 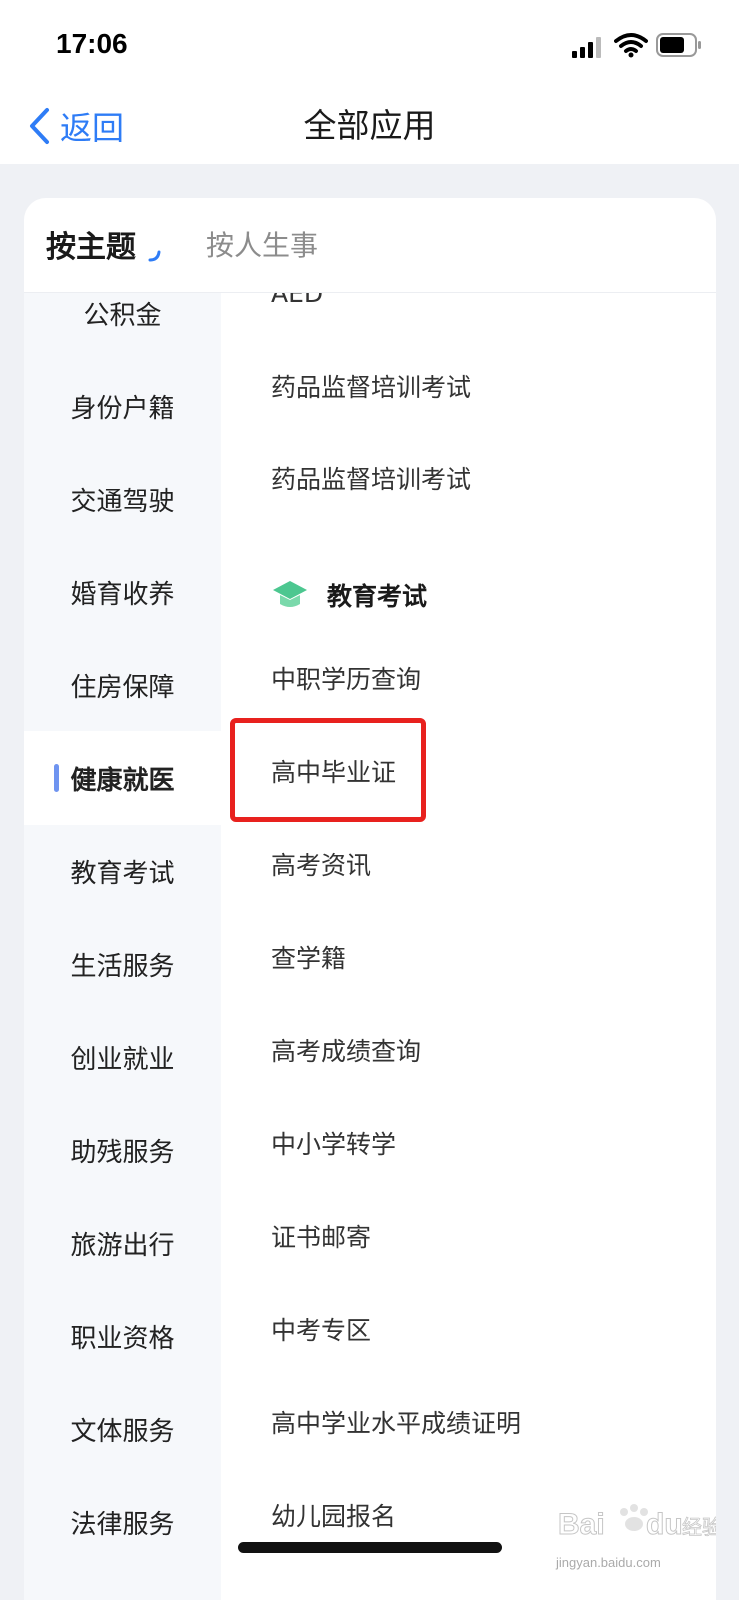 I want to click on tab-active-indicator, so click(x=154, y=256).